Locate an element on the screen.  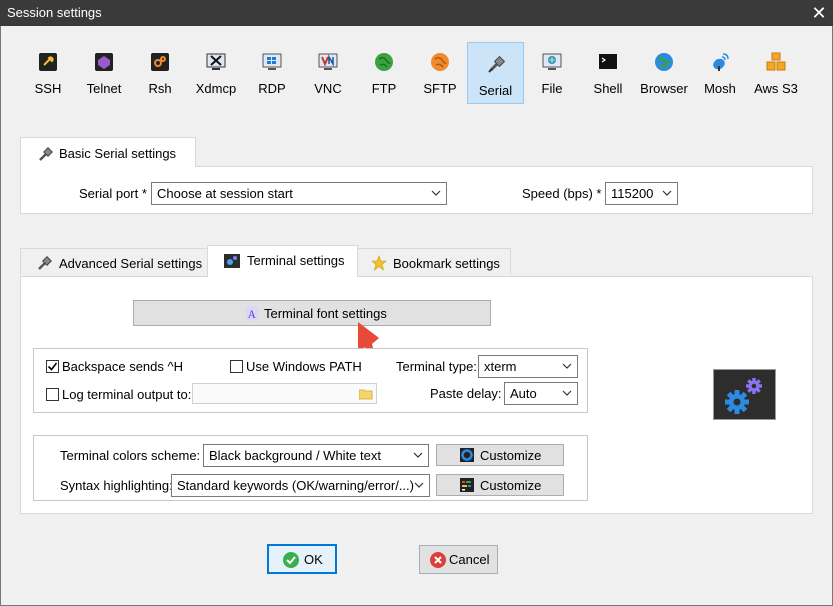
sftp-icon is located at coordinates (440, 62).